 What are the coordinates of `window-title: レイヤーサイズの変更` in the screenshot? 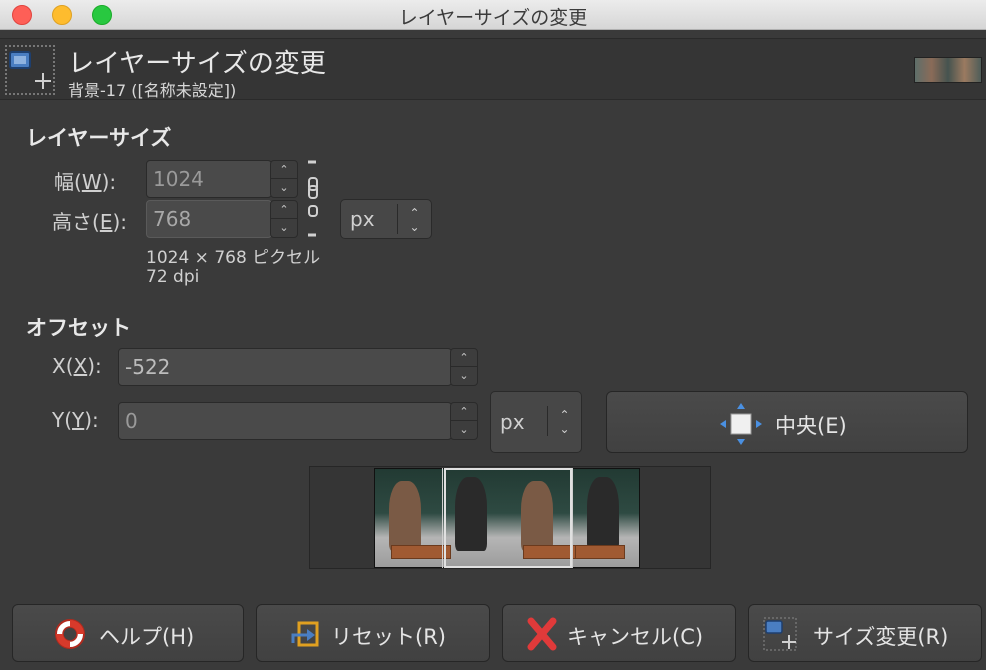 It's located at (493, 18).